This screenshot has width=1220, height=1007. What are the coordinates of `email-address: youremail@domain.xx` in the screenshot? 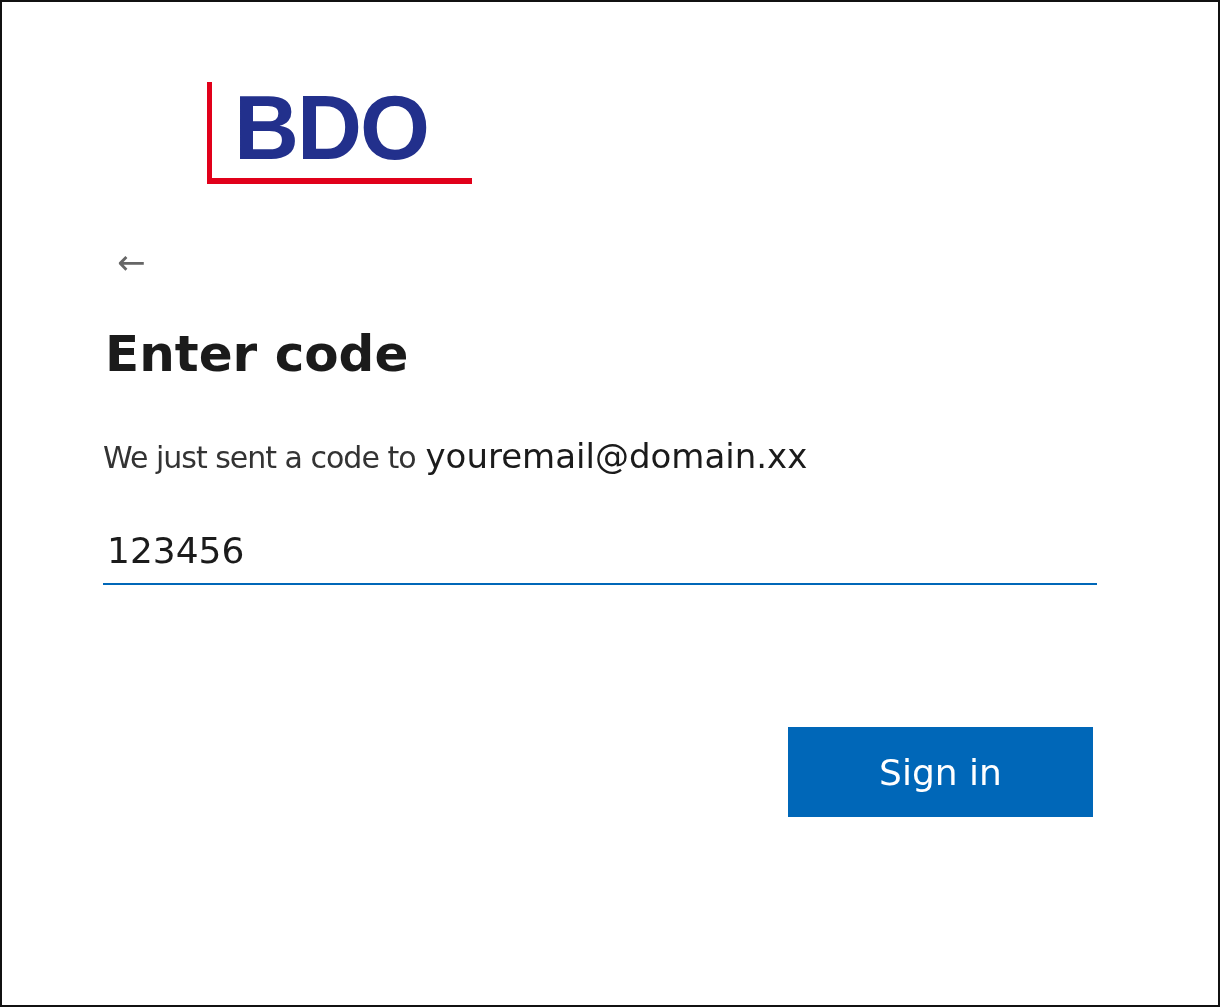 It's located at (616, 456).